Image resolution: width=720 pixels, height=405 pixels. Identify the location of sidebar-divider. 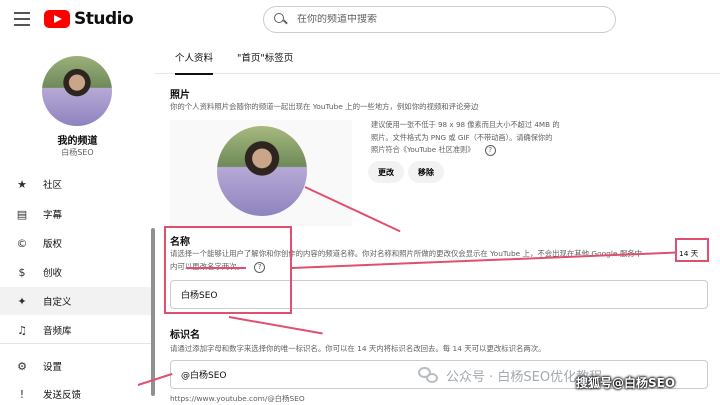
(77, 343).